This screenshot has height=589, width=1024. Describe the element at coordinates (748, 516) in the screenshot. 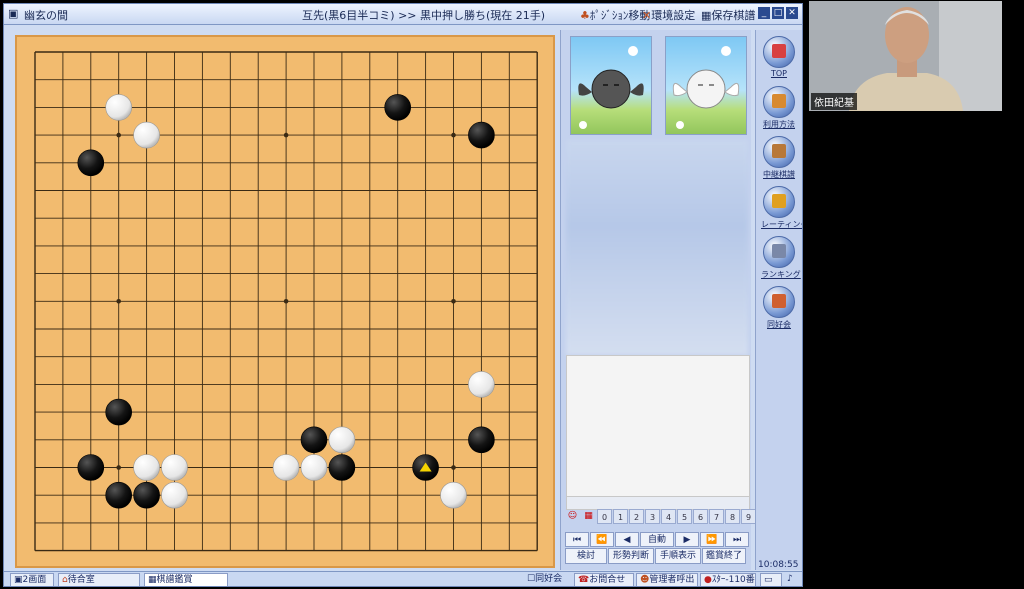

I see `move-number-button: 9` at that location.